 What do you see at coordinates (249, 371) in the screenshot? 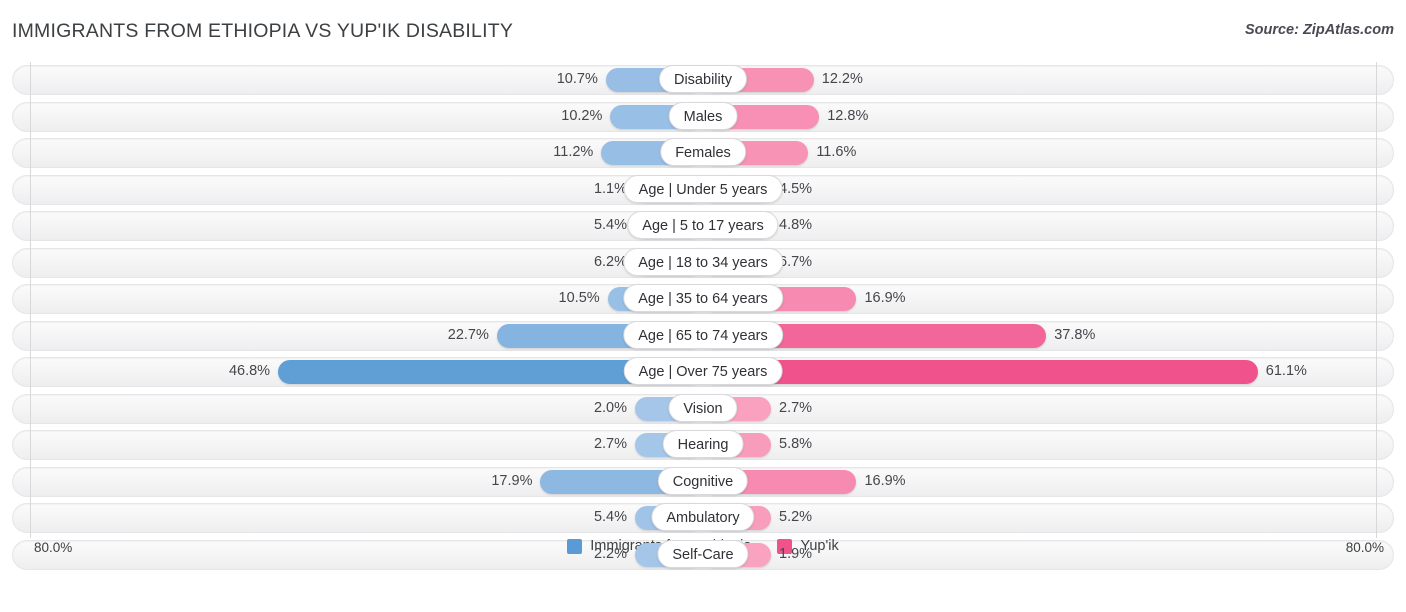
I see `value-label-left: 46.8%` at bounding box center [249, 371].